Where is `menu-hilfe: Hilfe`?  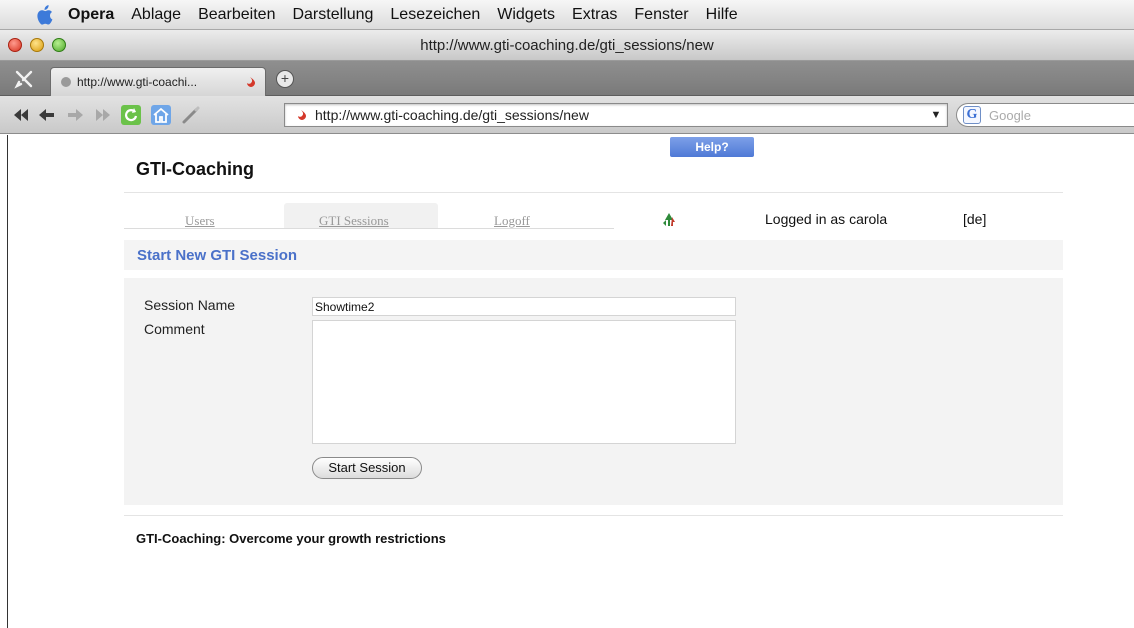 menu-hilfe: Hilfe is located at coordinates (722, 15).